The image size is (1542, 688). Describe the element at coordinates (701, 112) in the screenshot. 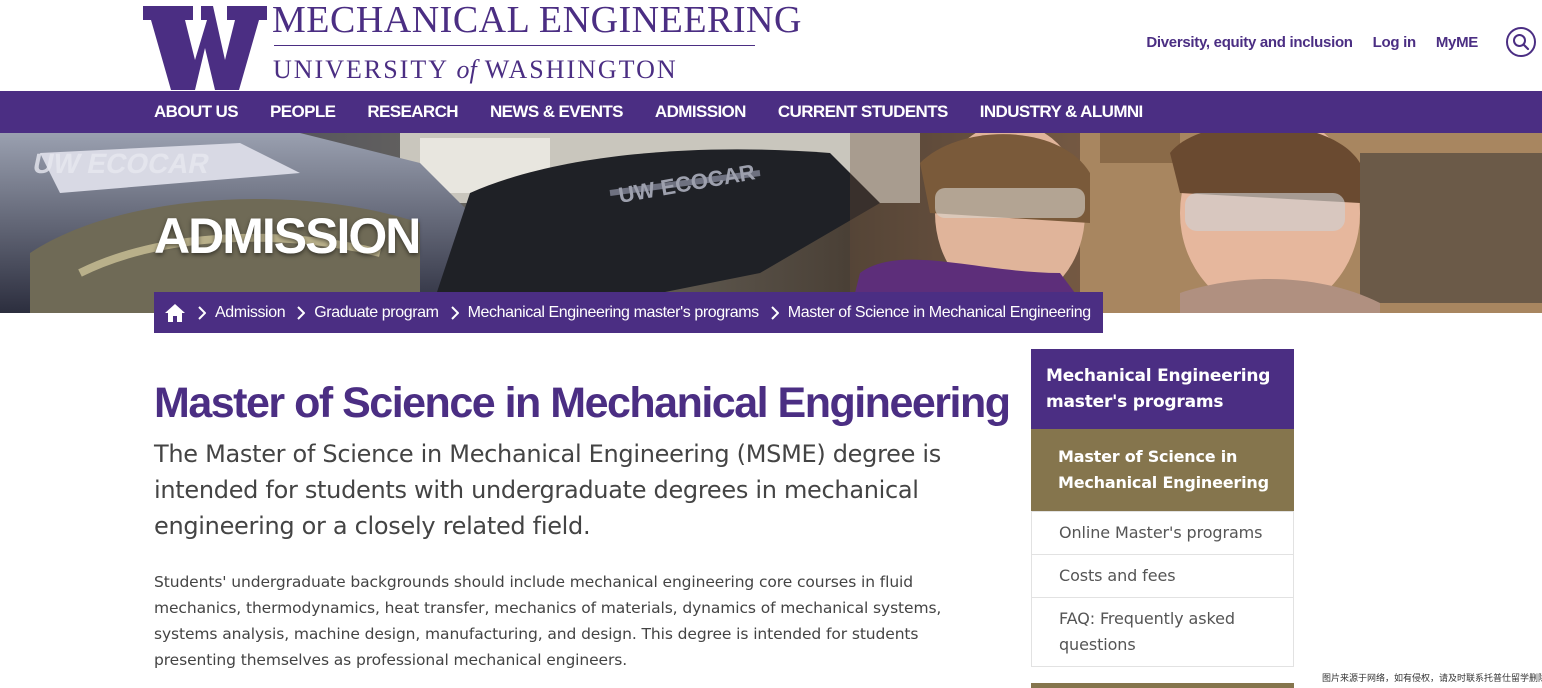

I see `nav-admission: ADMISSION` at that location.